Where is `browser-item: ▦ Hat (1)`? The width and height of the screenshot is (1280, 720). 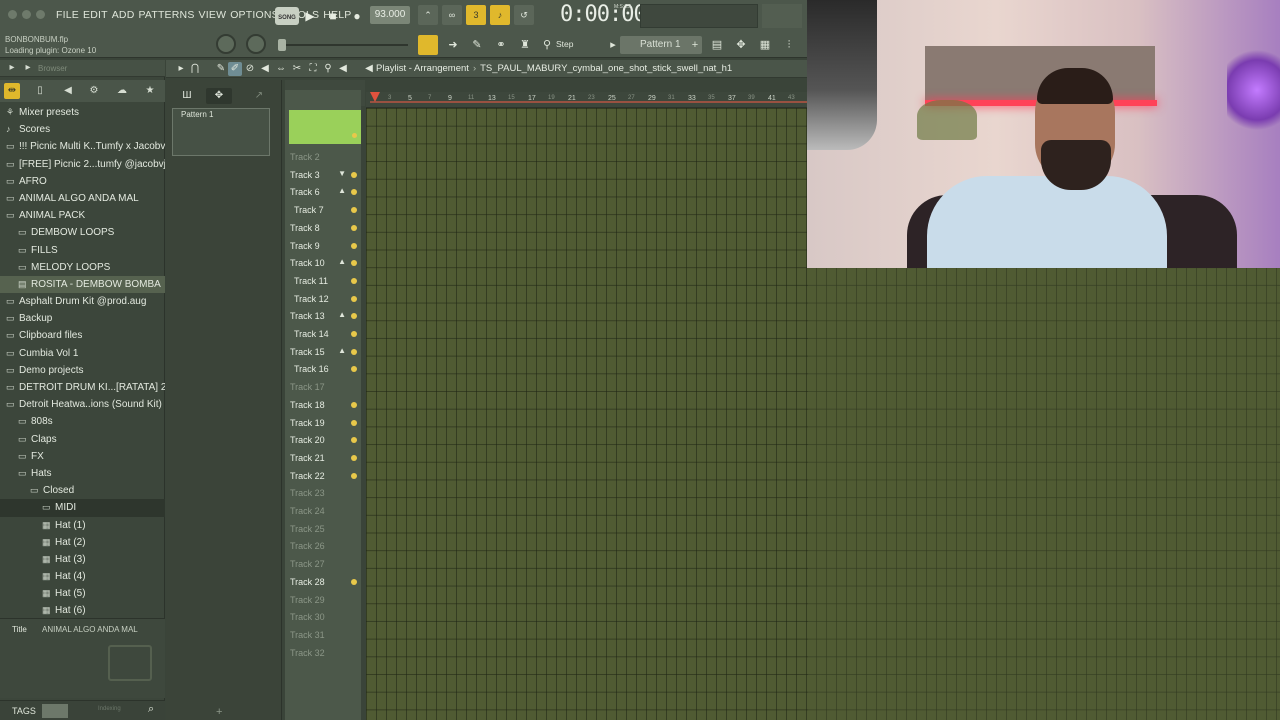 browser-item: ▦ Hat (1) is located at coordinates (82, 525).